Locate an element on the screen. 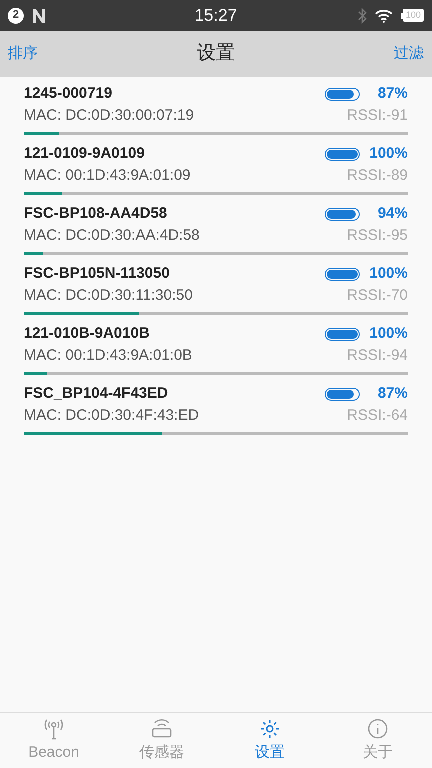 The height and width of the screenshot is (768, 432). mac-address: MAC: DC:0D:30:00:07:19 is located at coordinates (109, 116).